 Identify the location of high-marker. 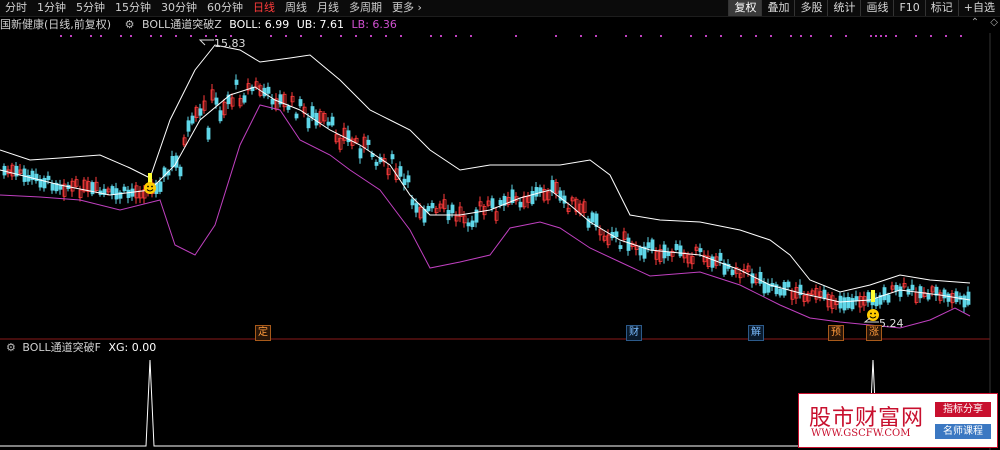
(206, 42).